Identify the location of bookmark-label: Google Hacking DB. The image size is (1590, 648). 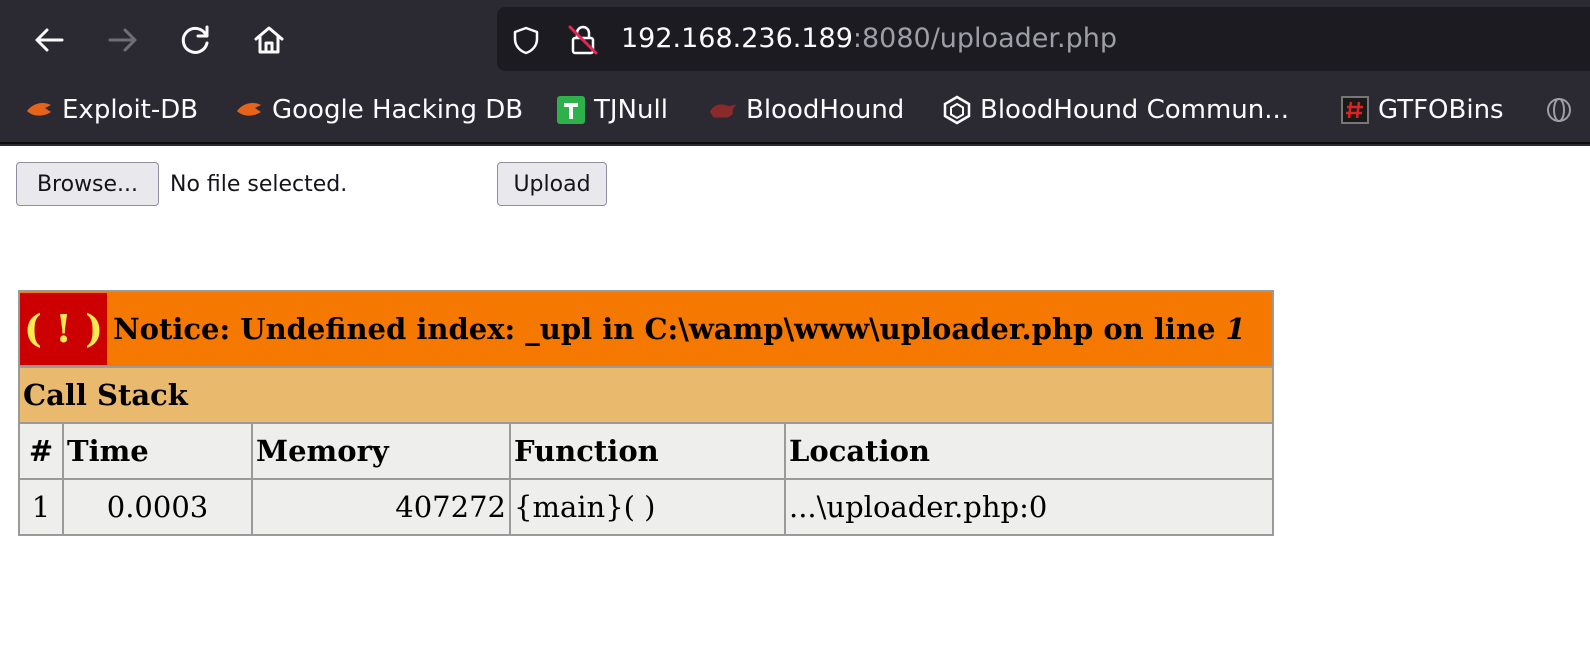
(398, 110).